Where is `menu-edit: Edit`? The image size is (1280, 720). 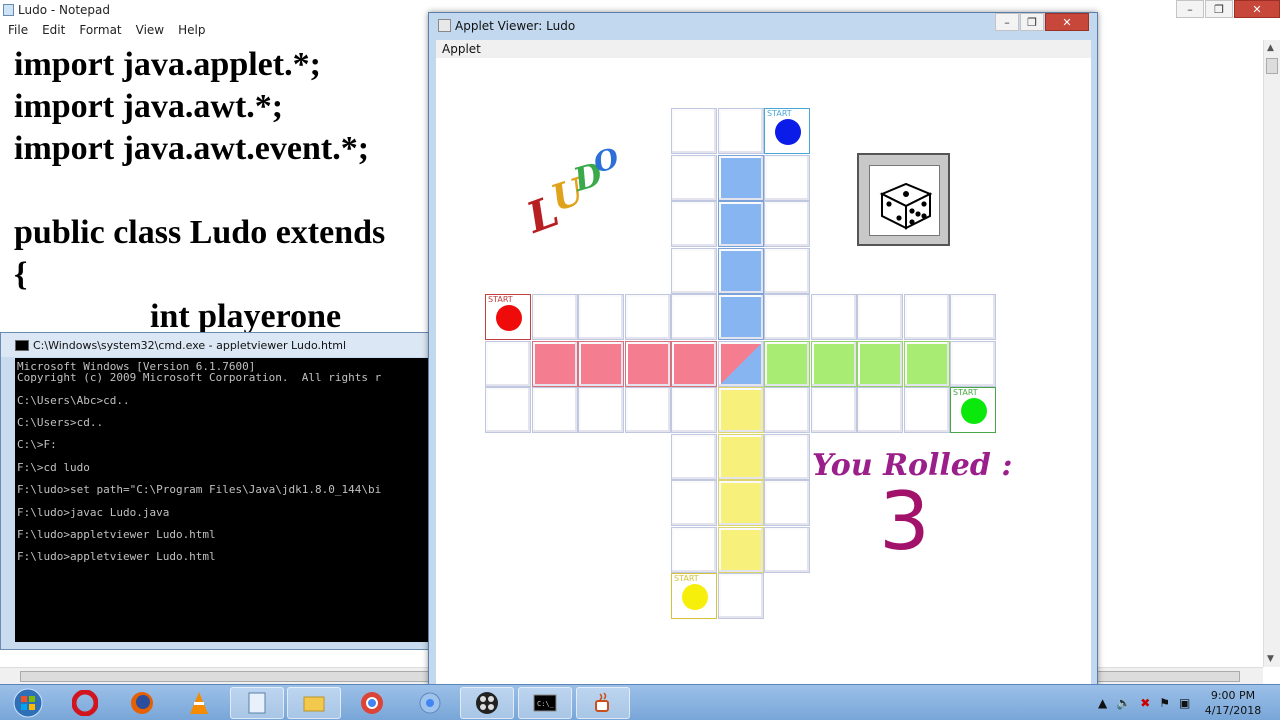
menu-edit: Edit is located at coordinates (53, 31).